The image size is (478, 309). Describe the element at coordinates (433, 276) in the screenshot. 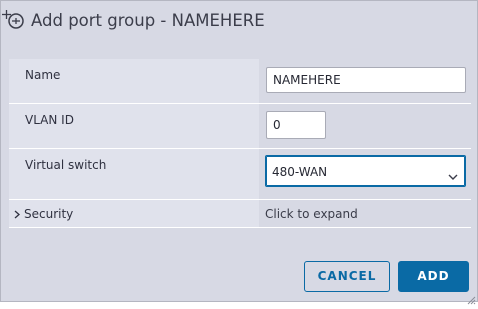

I see `add-button: ADD` at that location.